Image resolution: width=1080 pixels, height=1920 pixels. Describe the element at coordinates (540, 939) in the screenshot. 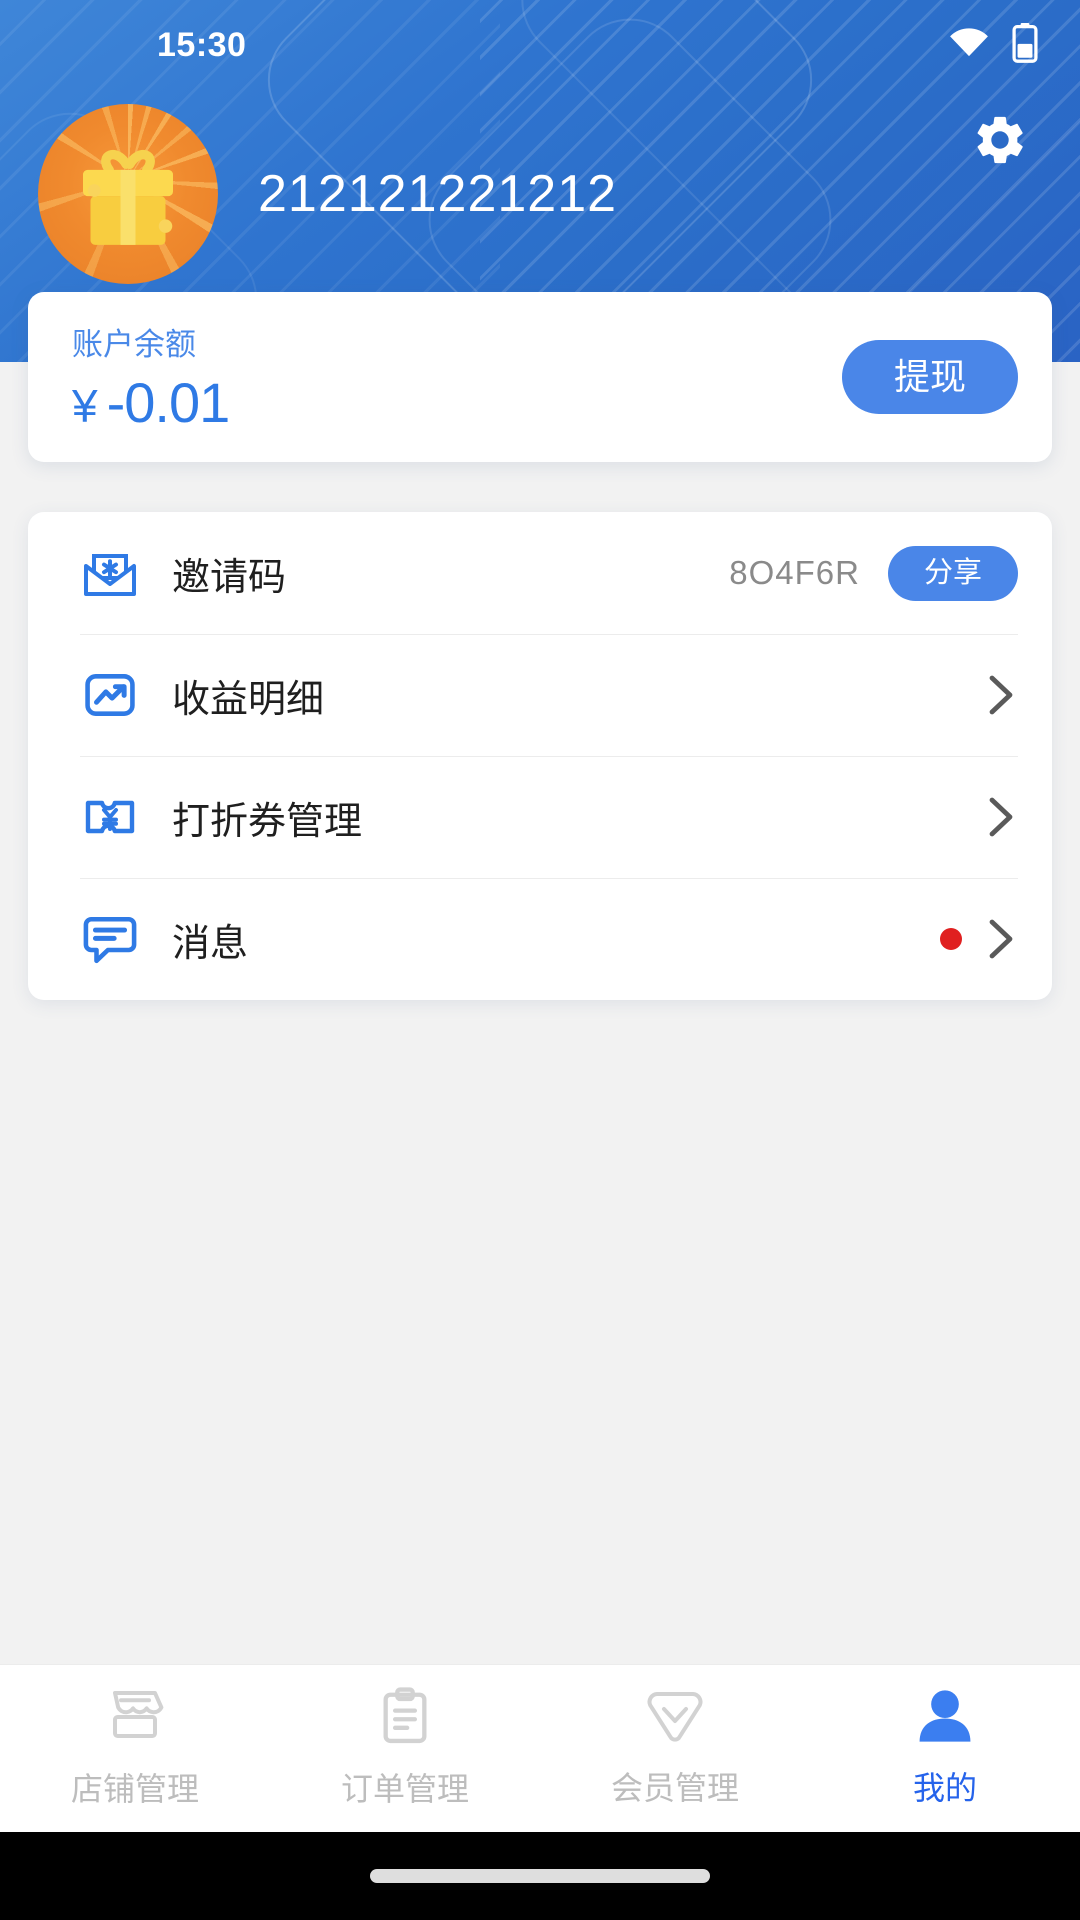

I see `menu-item-messages: 消息` at that location.